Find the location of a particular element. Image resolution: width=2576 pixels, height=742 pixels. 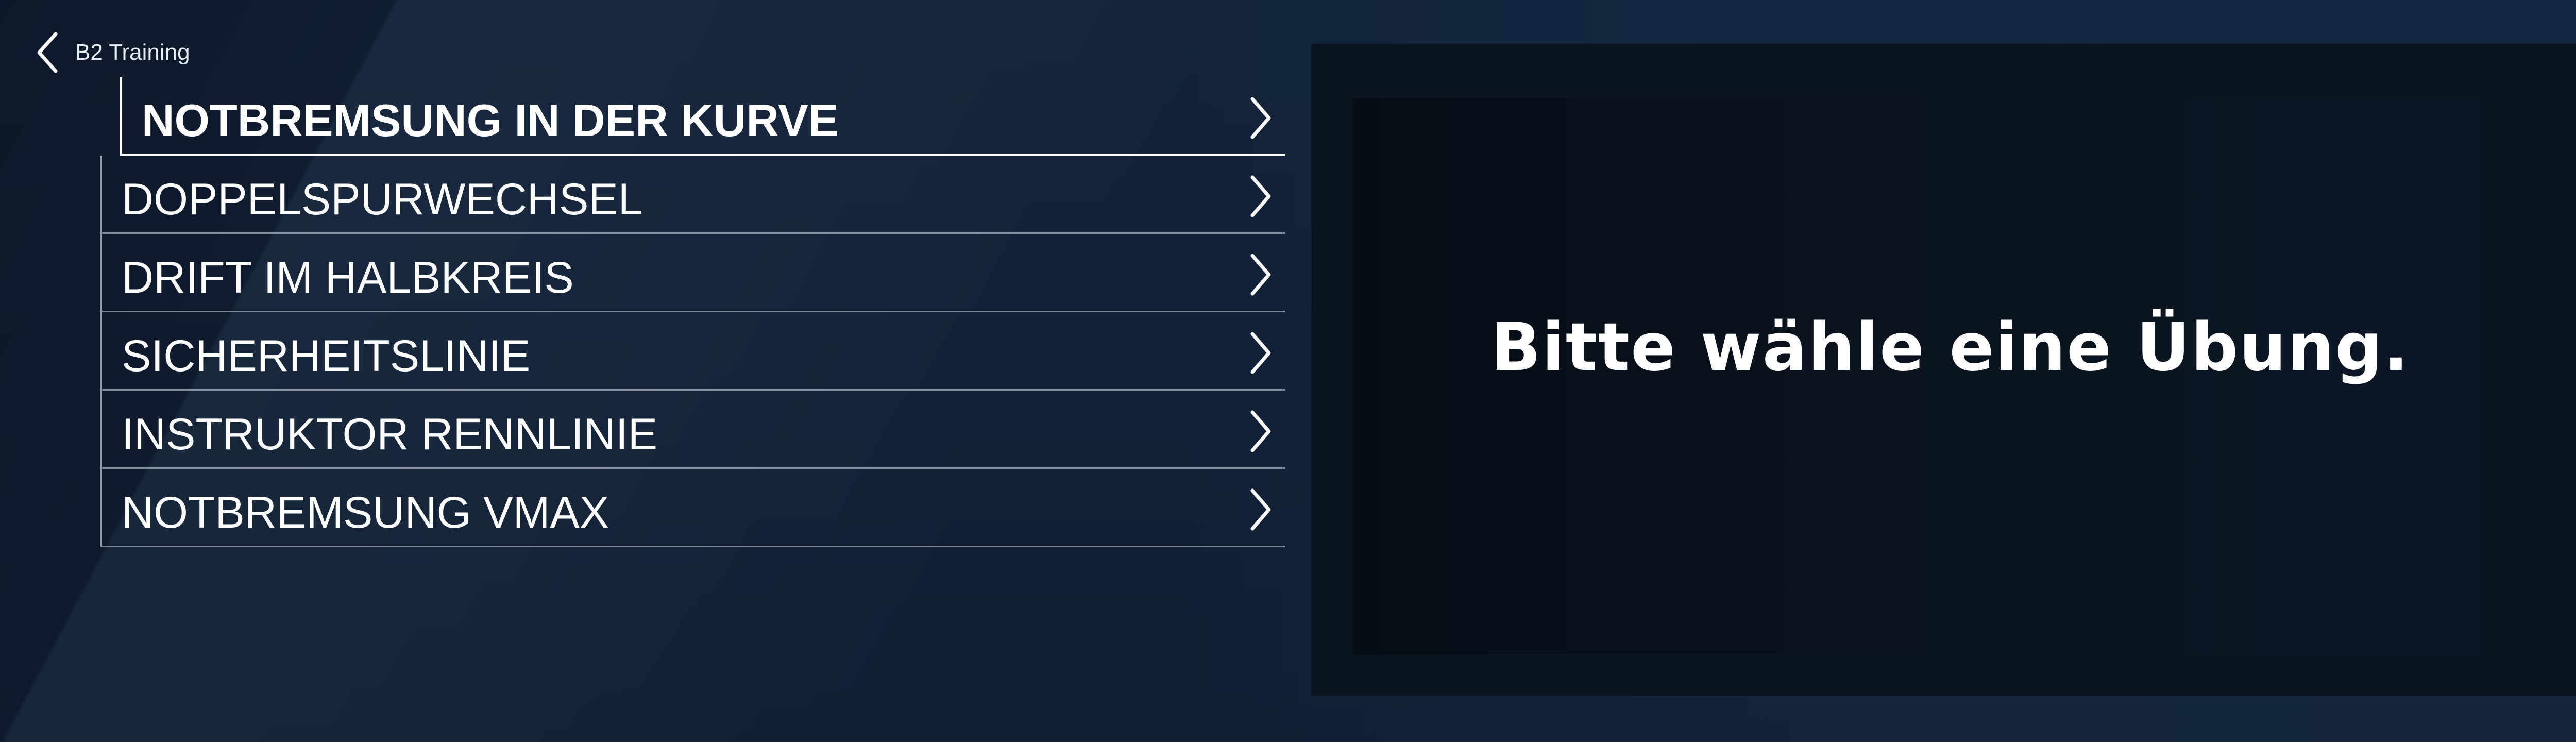

menu-item-instruktor-rennlinie: INSTRUKTOR RENNLINIE is located at coordinates (692, 430).